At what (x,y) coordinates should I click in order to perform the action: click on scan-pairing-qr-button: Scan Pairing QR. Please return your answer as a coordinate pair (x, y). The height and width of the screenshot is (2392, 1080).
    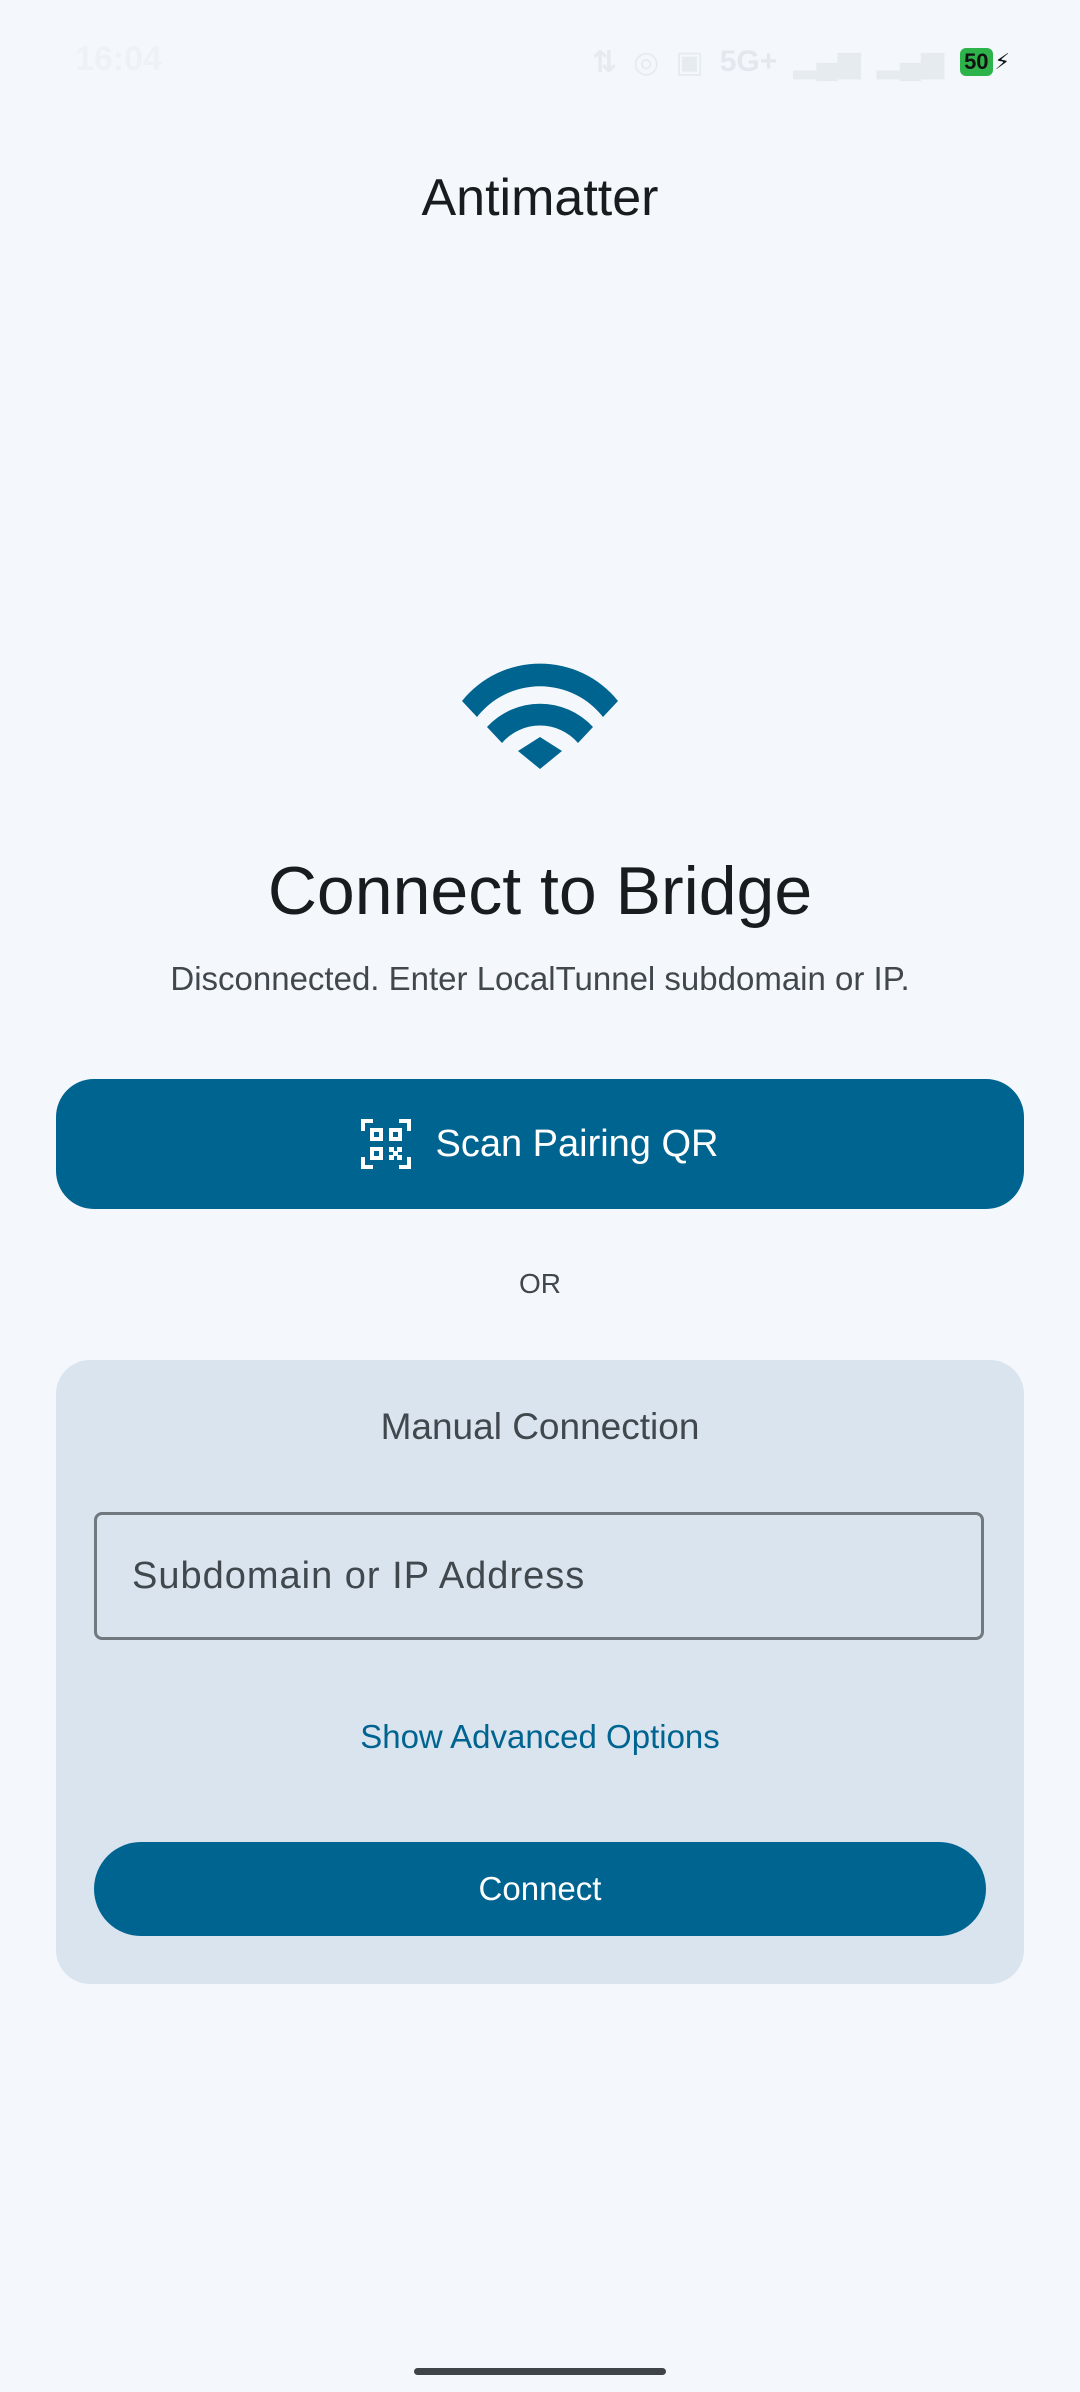
    Looking at the image, I should click on (540, 1144).